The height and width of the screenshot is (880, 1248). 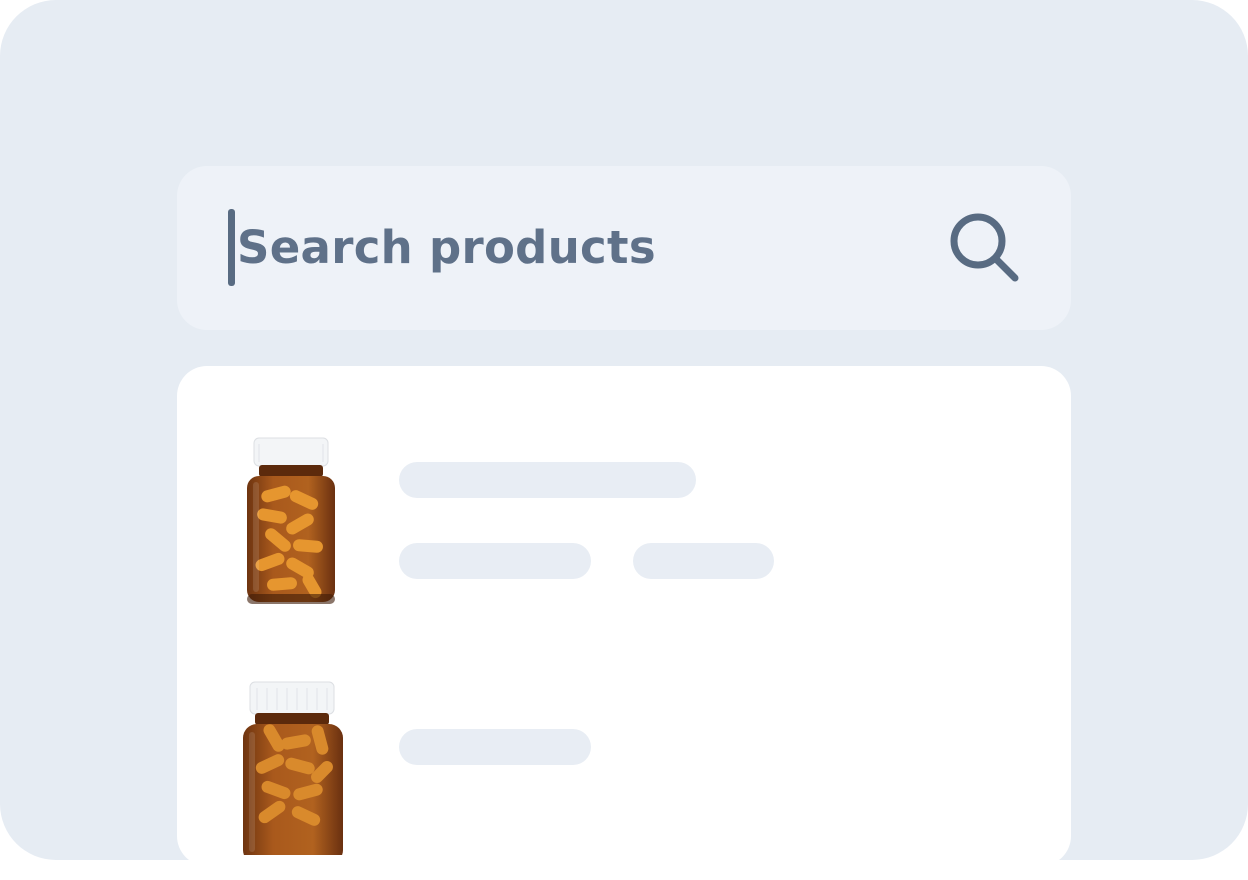 I want to click on search-bar: Search products, so click(x=624, y=248).